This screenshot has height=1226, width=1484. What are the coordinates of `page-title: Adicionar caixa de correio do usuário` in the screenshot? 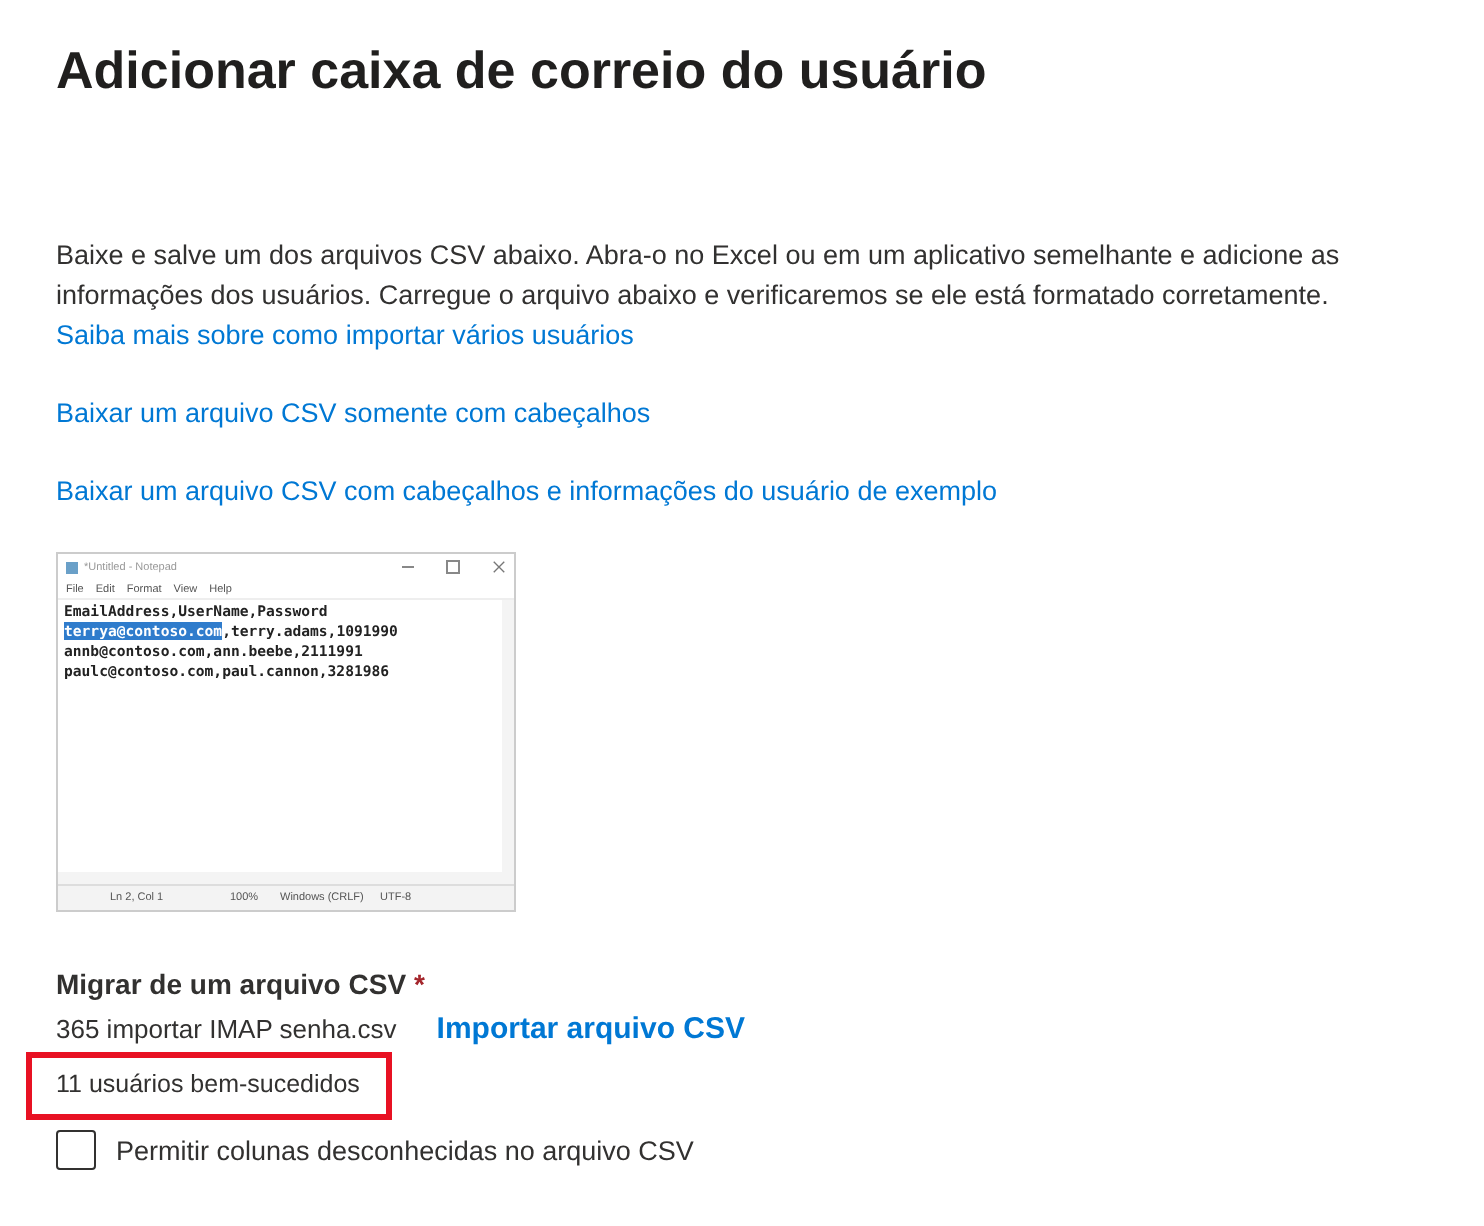 It's located at (522, 71).